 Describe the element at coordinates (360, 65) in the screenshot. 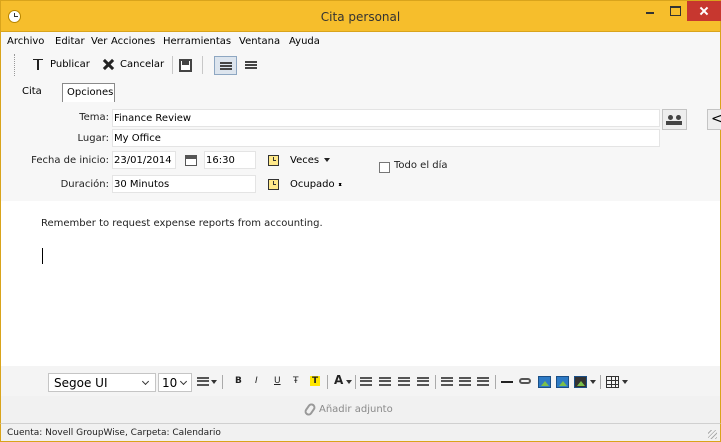

I see `toolbar: Publicar Cancelar` at that location.